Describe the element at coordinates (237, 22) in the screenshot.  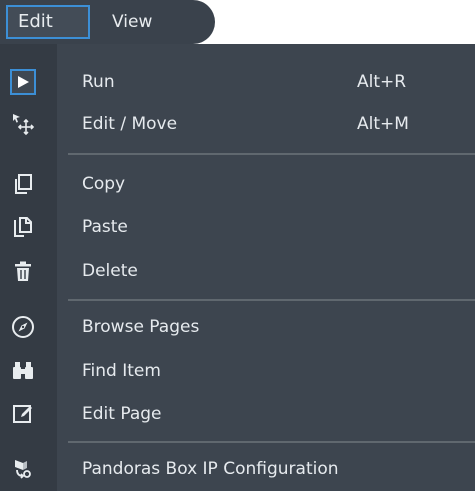
I see `menubar: Edit View` at that location.